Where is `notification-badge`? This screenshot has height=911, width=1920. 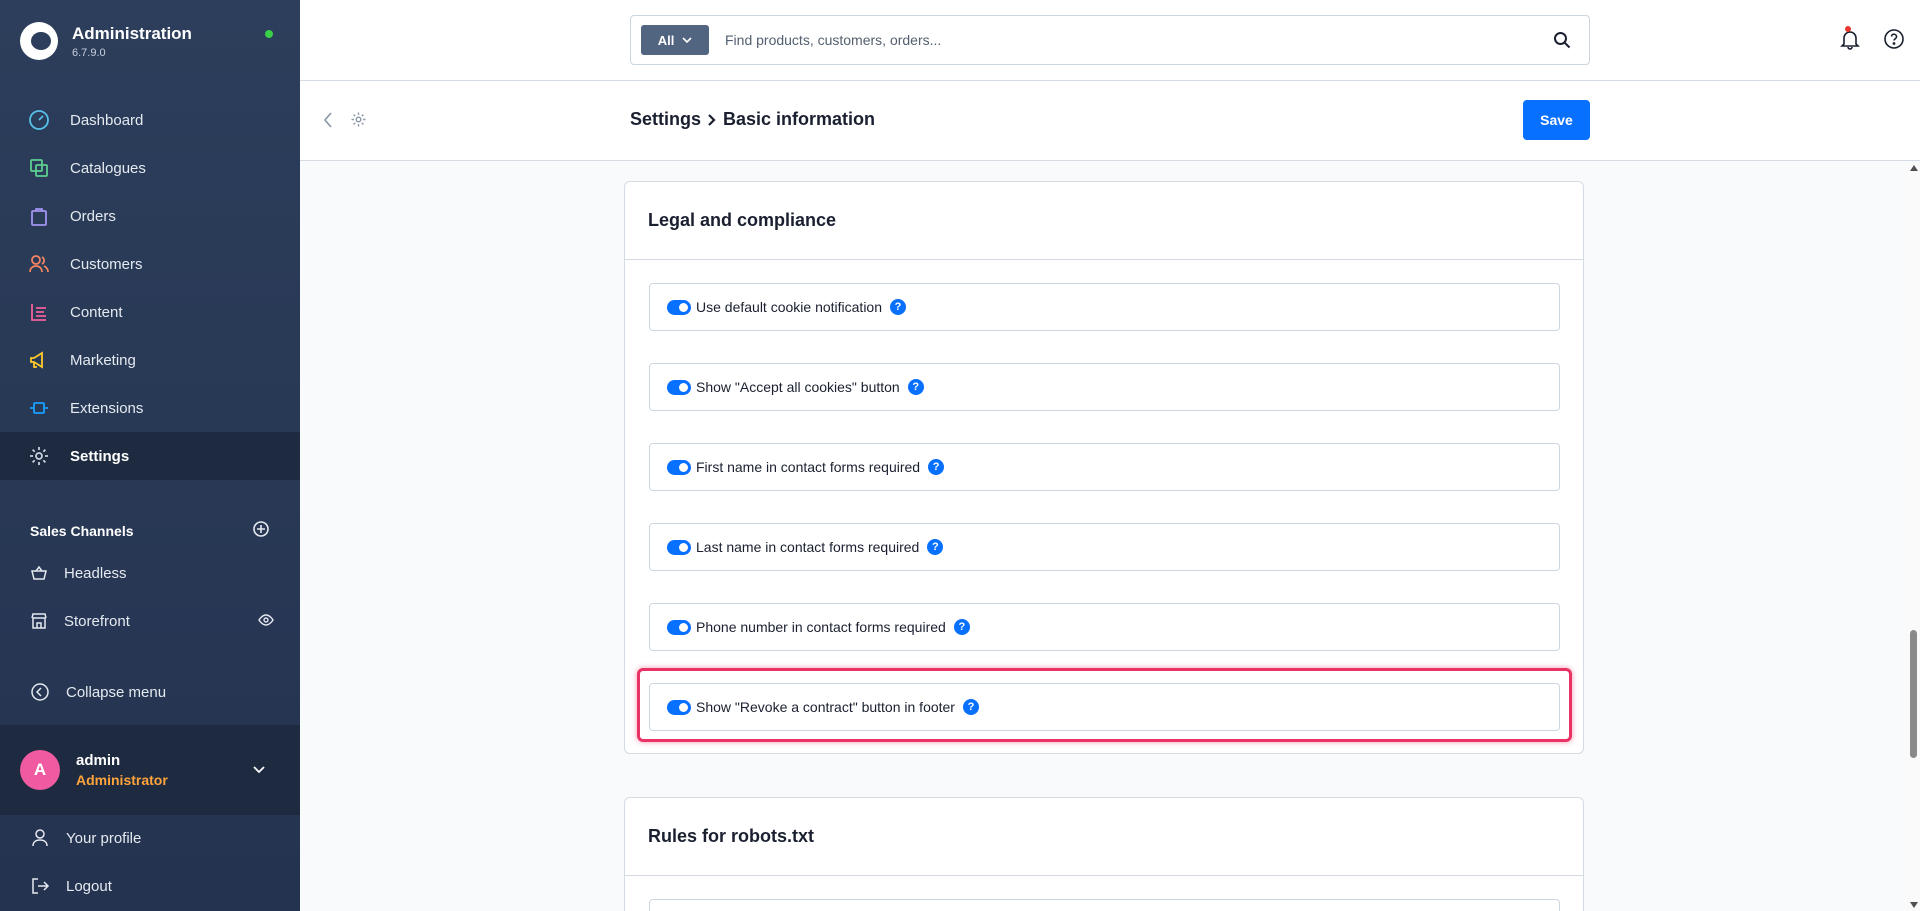
notification-badge is located at coordinates (1848, 29).